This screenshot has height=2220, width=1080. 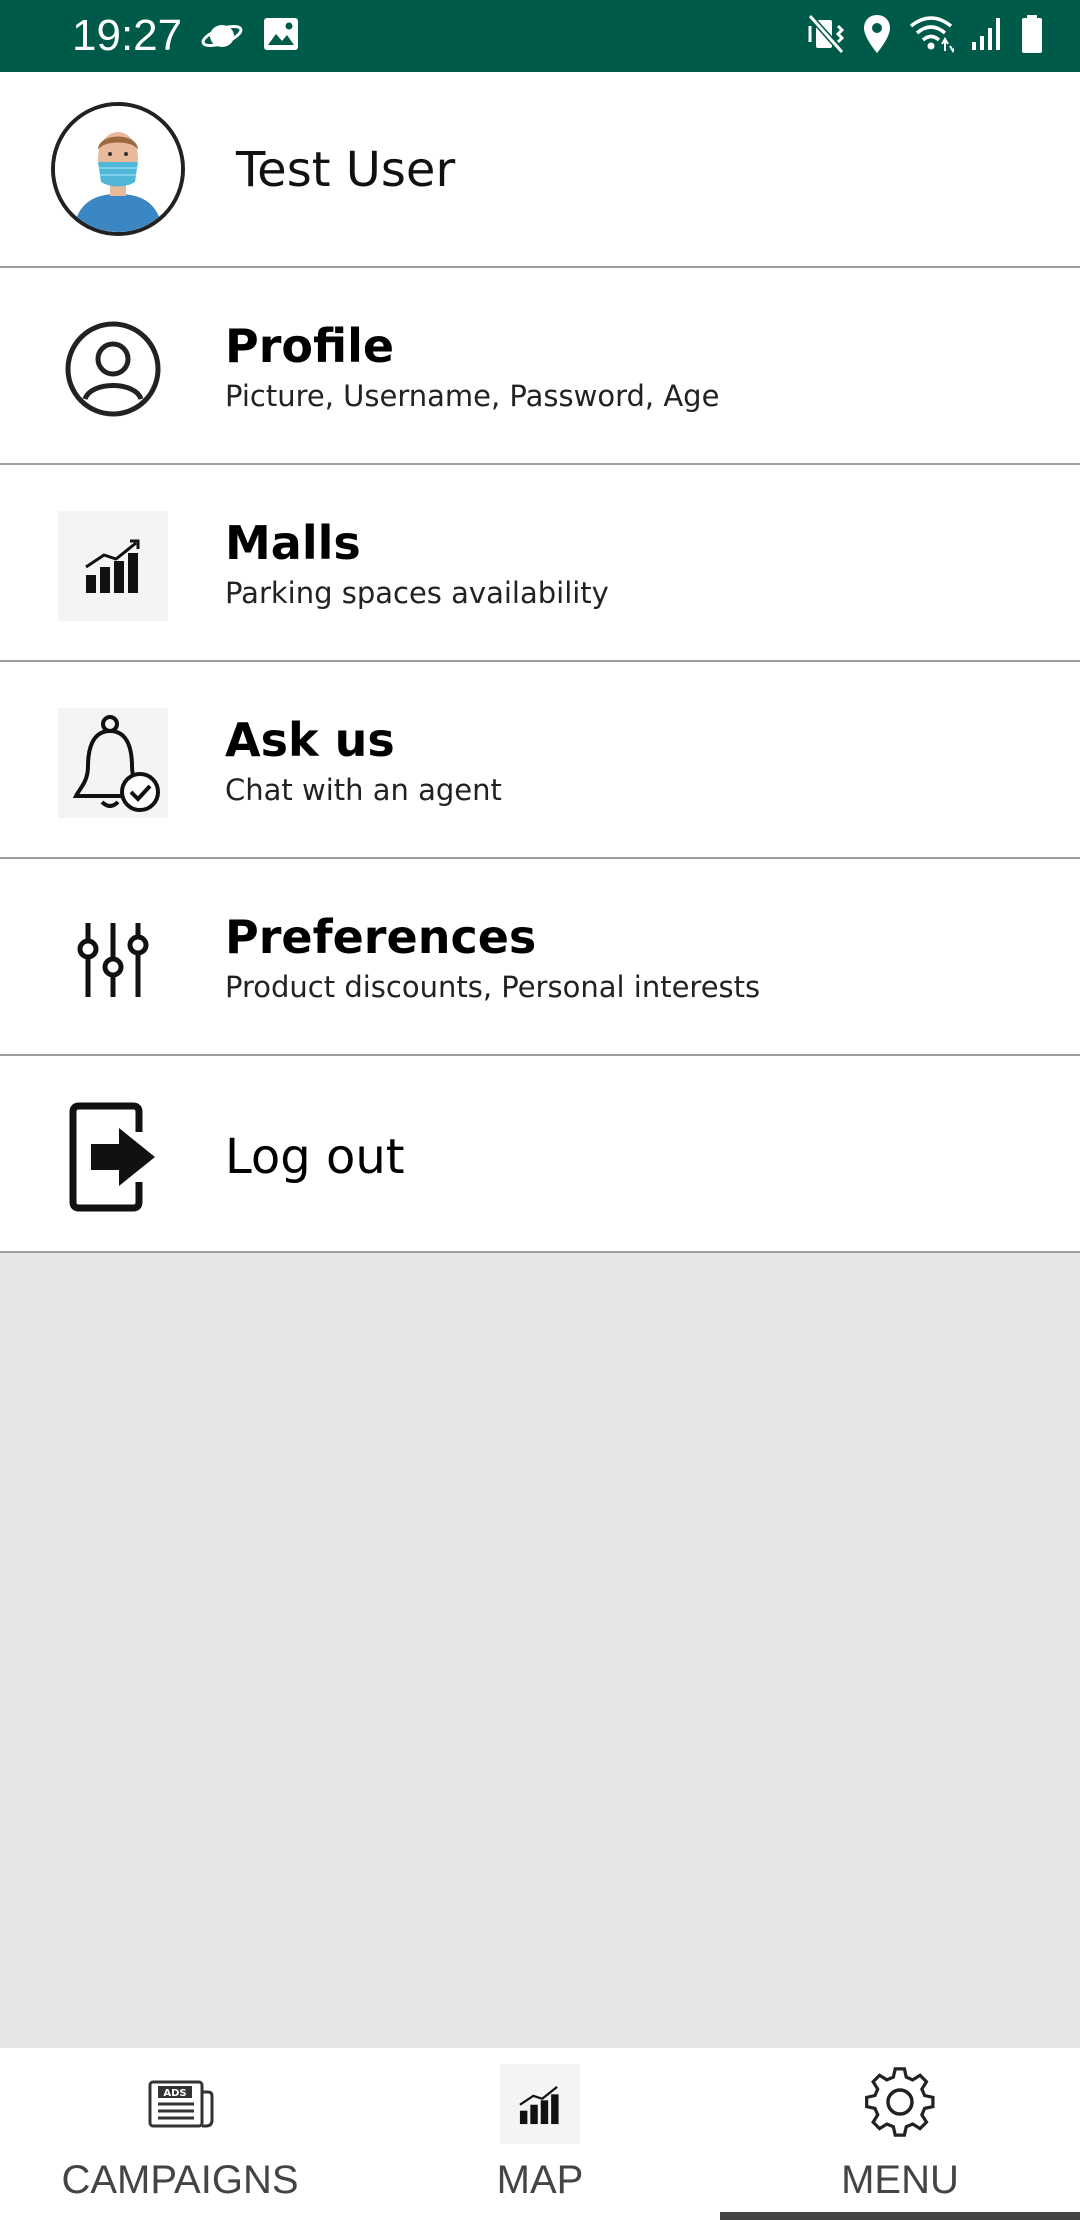 I want to click on bottom-nav: ADS CAMPAIGNS MAP MENU, so click(x=540, y=2134).